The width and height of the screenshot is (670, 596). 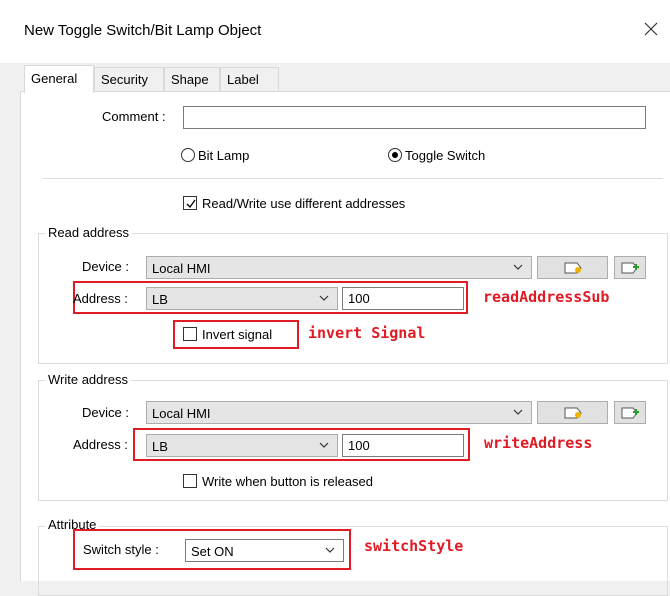 I want to click on tab-security: Security, so click(x=129, y=79).